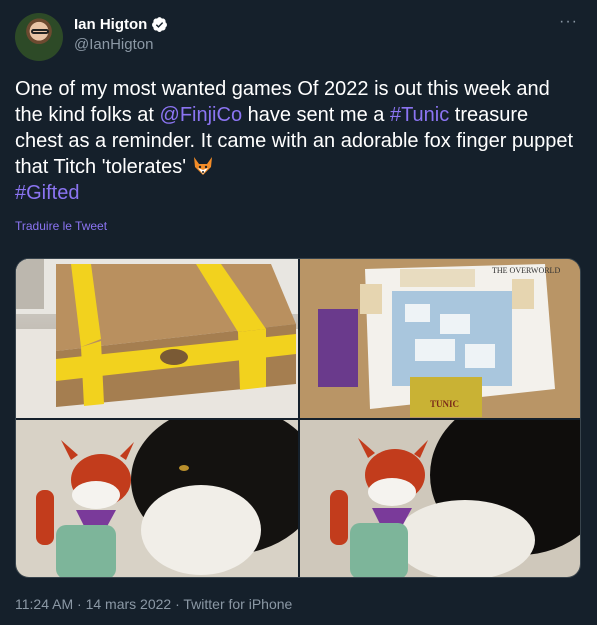 The image size is (597, 625). What do you see at coordinates (568, 22) in the screenshot?
I see `more-options-icon: ···` at bounding box center [568, 22].